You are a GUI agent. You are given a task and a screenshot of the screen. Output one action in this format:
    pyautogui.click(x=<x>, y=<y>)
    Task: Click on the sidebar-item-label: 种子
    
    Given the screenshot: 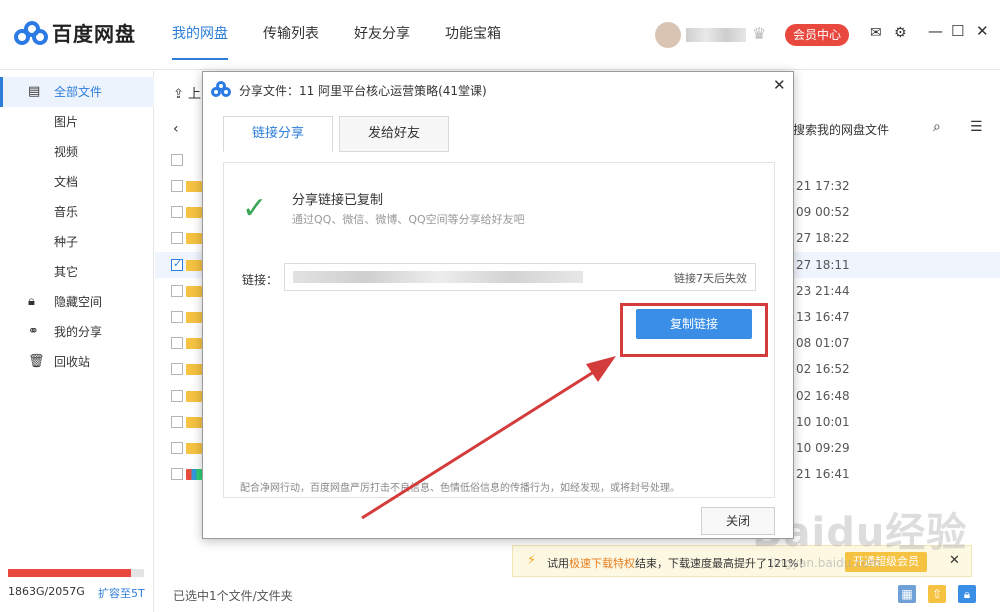 What is the action you would take?
    pyautogui.click(x=66, y=242)
    